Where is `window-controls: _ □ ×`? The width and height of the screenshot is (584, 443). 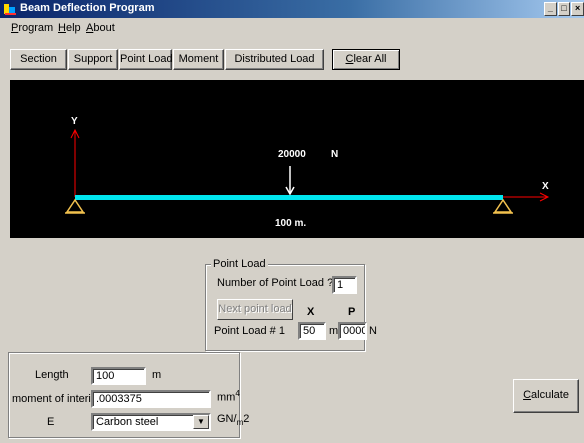 window-controls: _ □ × is located at coordinates (564, 9).